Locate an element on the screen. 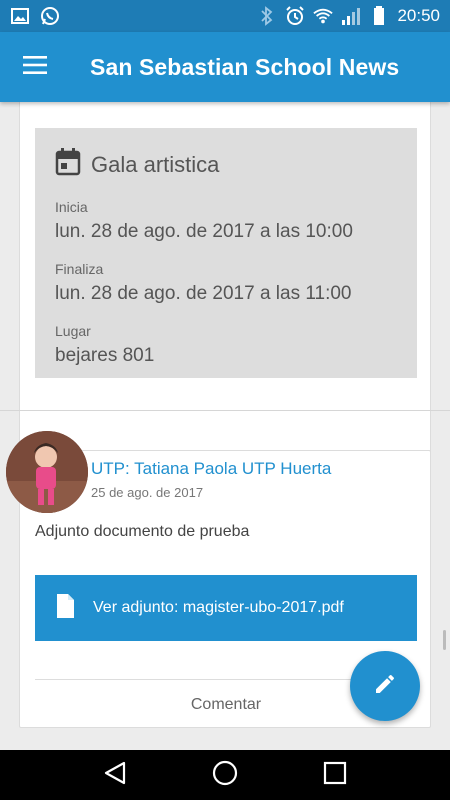 Image resolution: width=450 pixels, height=800 pixels. image-icon is located at coordinates (20, 16).